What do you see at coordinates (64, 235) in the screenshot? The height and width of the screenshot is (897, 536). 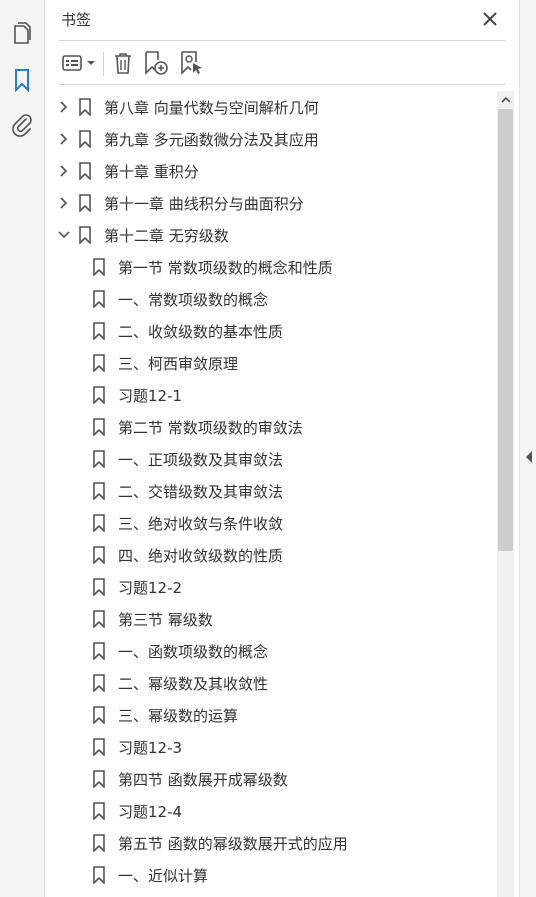 I see `chevron-down-icon` at bounding box center [64, 235].